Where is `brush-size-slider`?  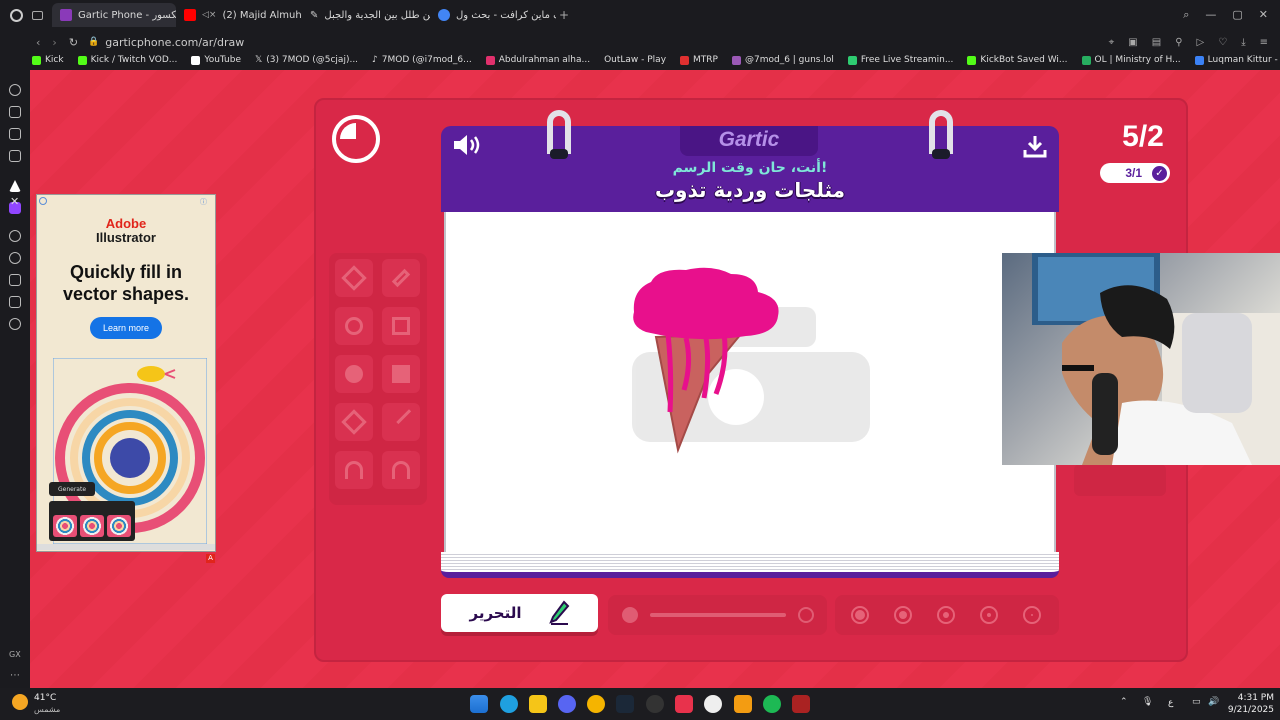
brush-size-slider is located at coordinates (717, 615).